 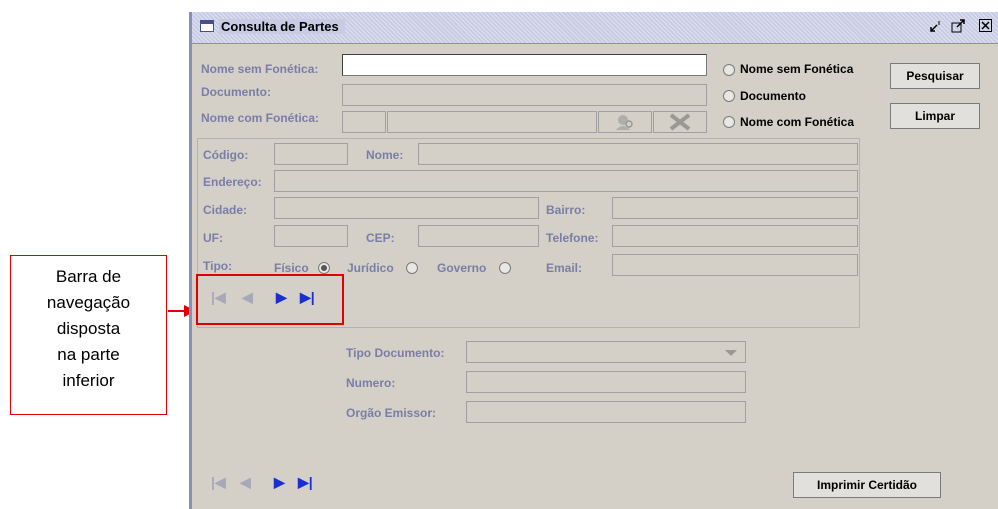 I want to click on tipo-juridico-radio, so click(x=412, y=268).